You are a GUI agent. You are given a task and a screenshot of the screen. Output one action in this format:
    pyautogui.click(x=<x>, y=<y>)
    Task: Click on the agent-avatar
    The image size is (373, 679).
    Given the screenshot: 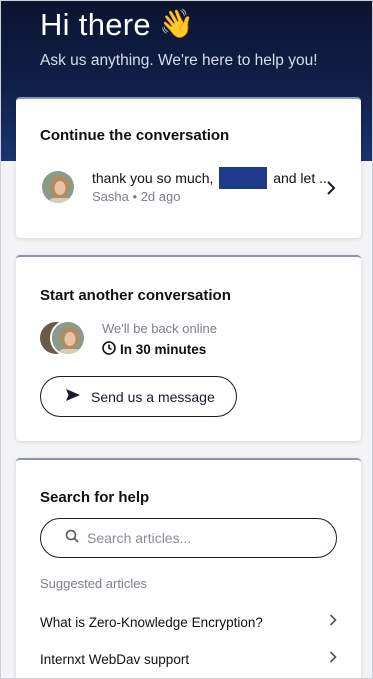 What is the action you would take?
    pyautogui.click(x=58, y=187)
    